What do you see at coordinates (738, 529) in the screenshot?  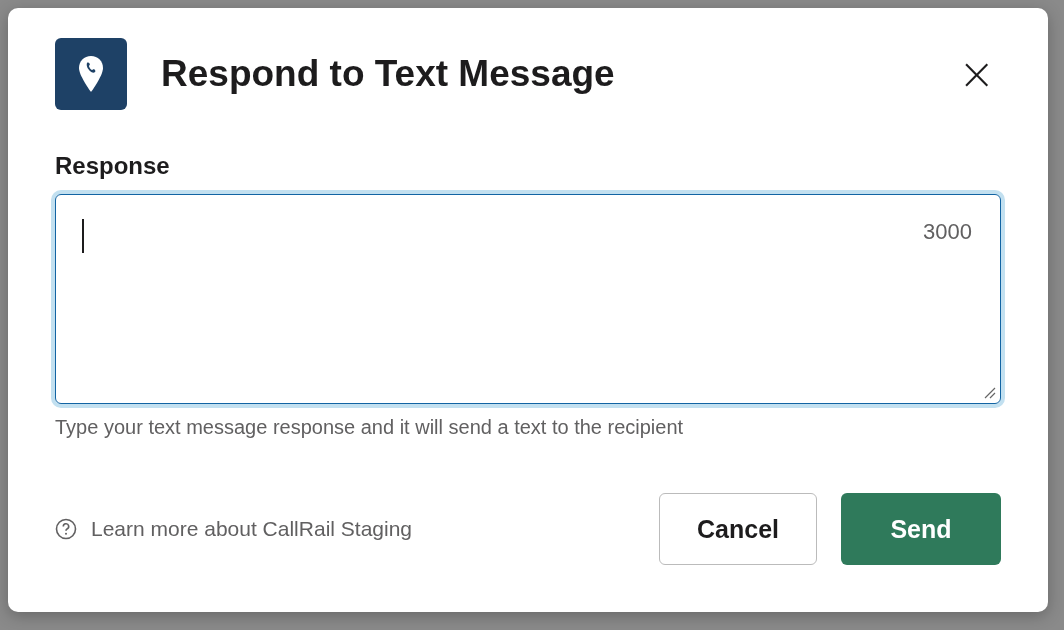 I see `cancel-button: Cancel` at bounding box center [738, 529].